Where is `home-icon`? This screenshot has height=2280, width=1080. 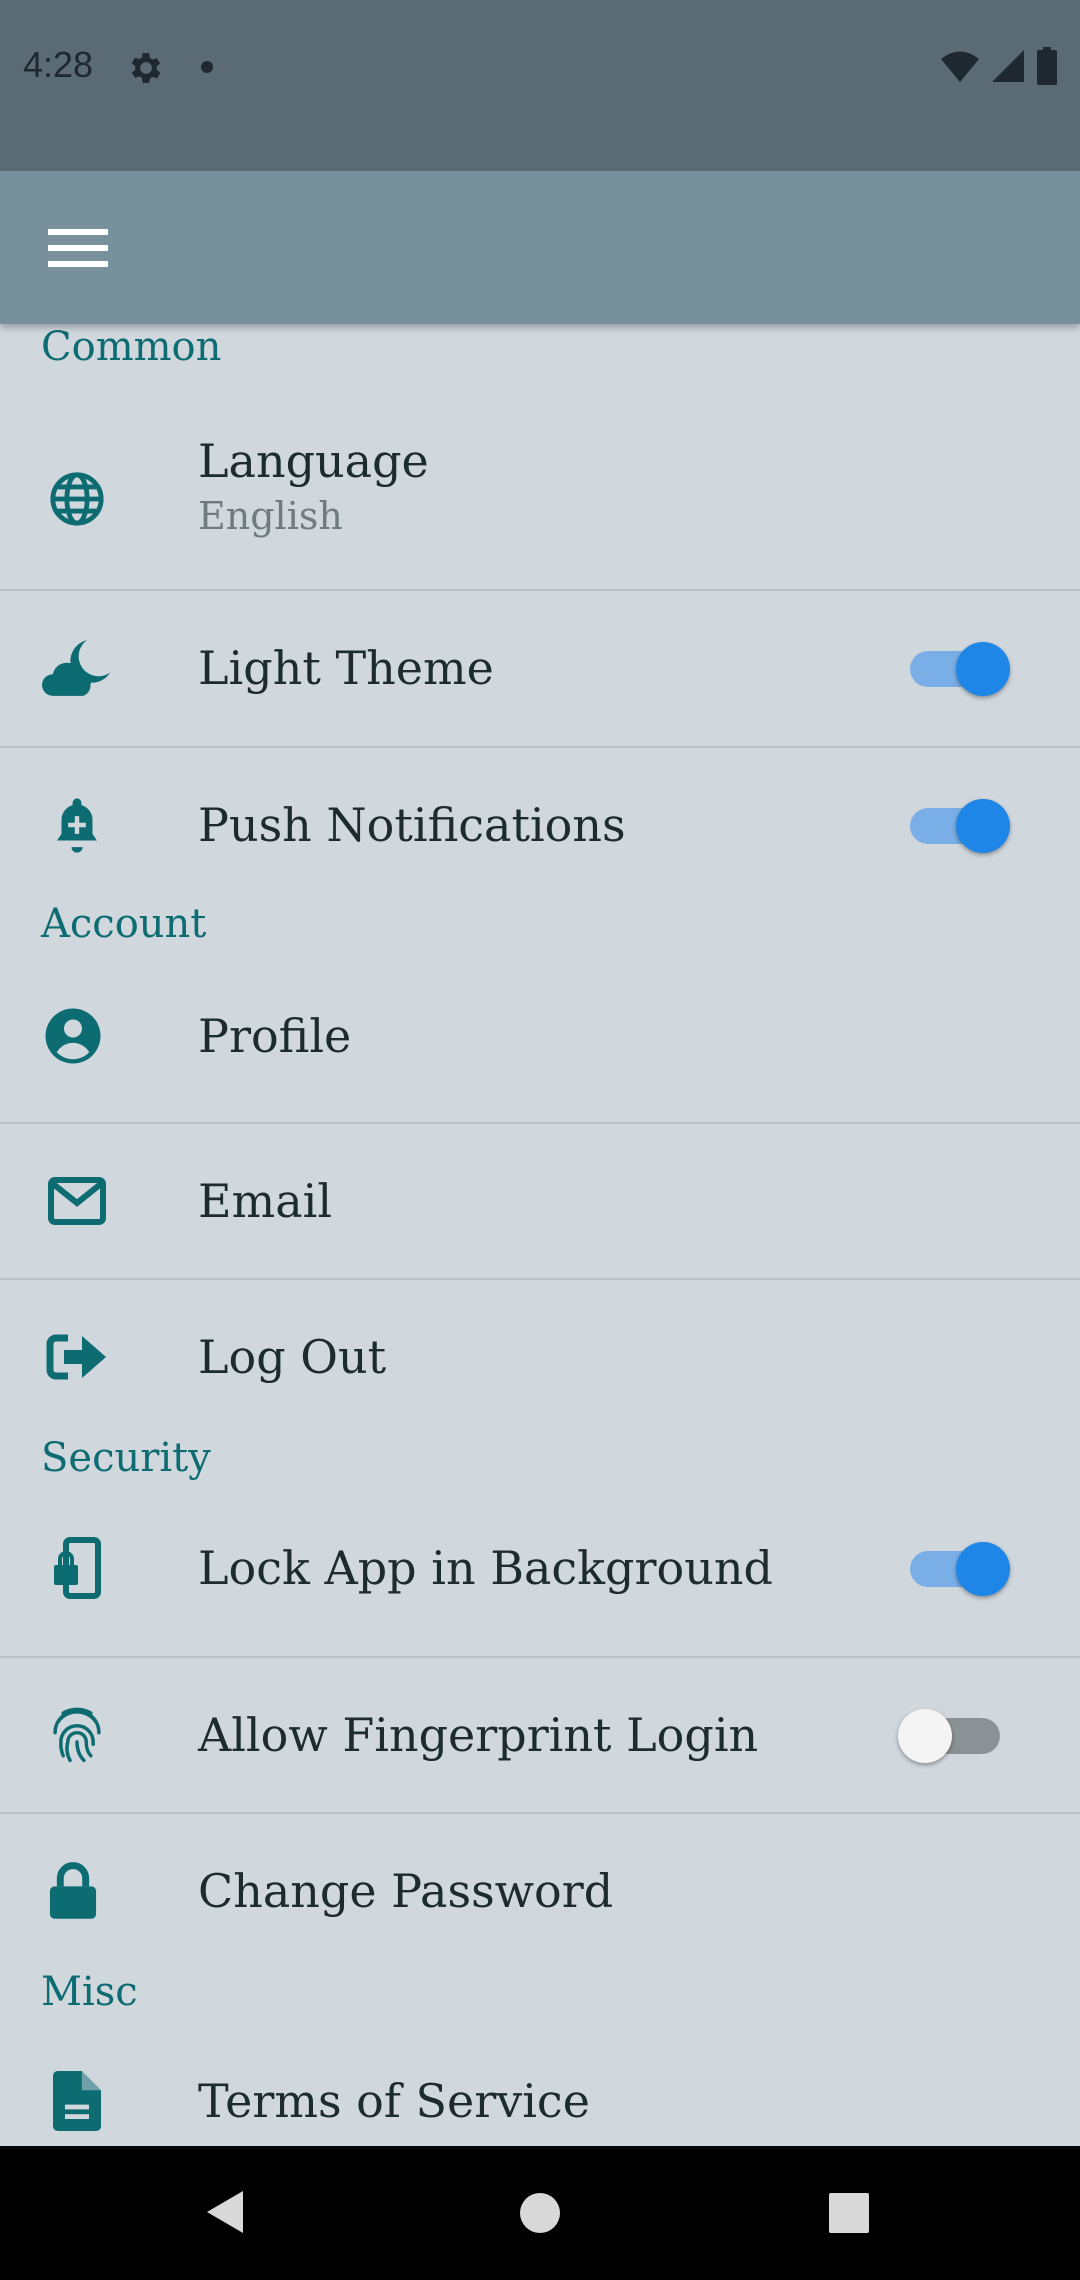 home-icon is located at coordinates (540, 2213).